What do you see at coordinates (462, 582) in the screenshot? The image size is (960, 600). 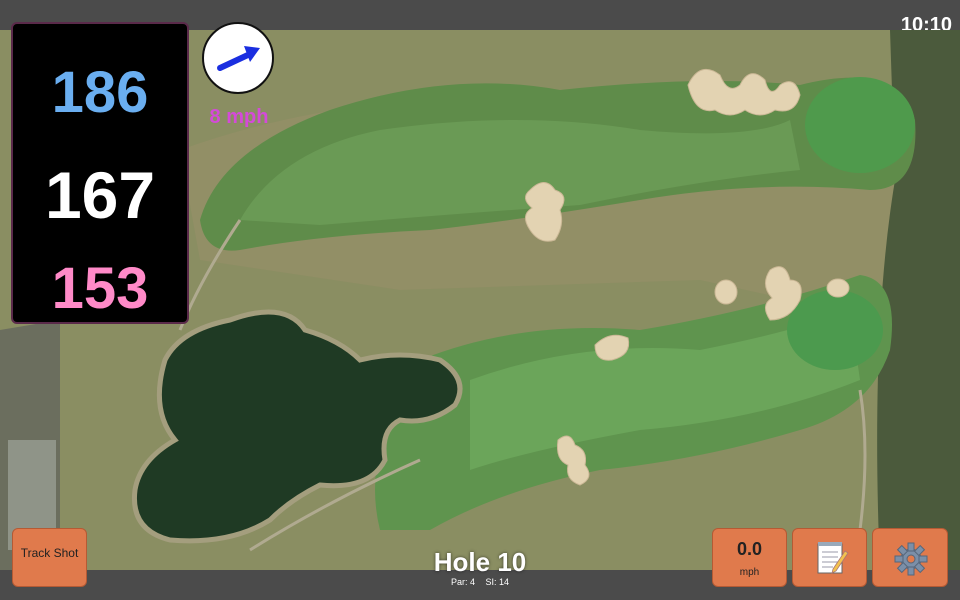 I see `par-label: Par: 4` at bounding box center [462, 582].